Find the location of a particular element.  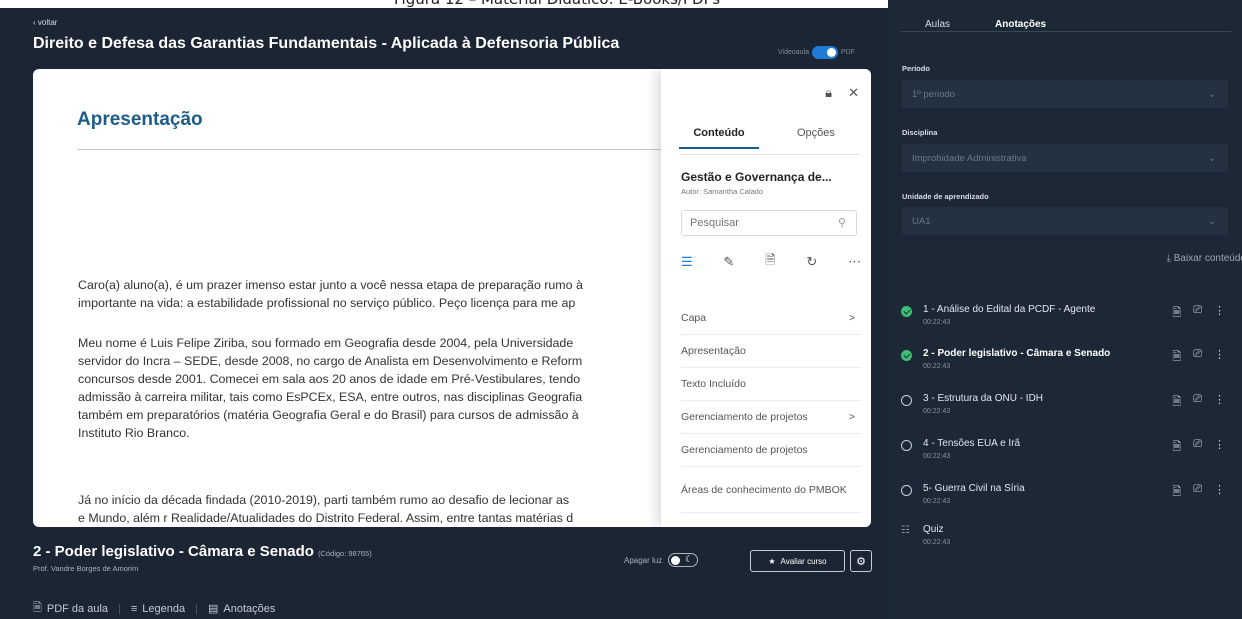

toc-item-label: Apresentação is located at coordinates (713, 351).